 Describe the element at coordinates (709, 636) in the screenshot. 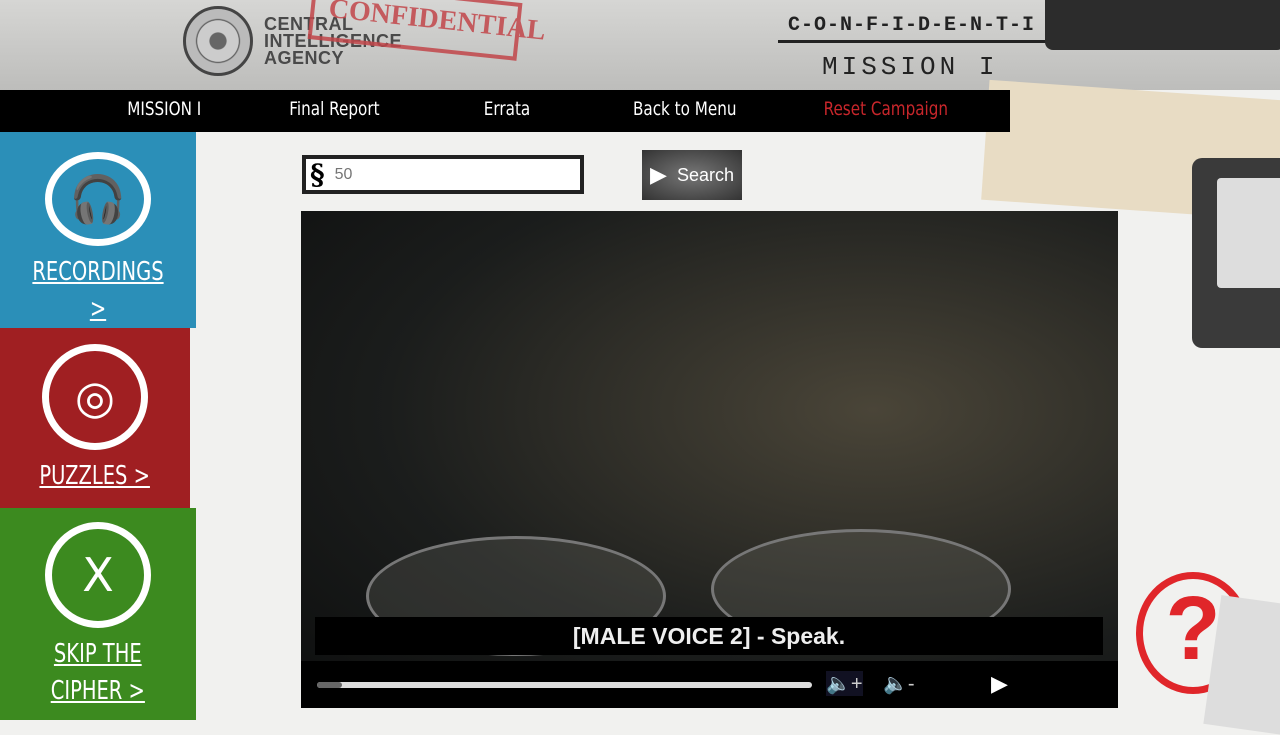

I see `subtitle-caption: [MALE VOICE 2] - Speak.` at that location.